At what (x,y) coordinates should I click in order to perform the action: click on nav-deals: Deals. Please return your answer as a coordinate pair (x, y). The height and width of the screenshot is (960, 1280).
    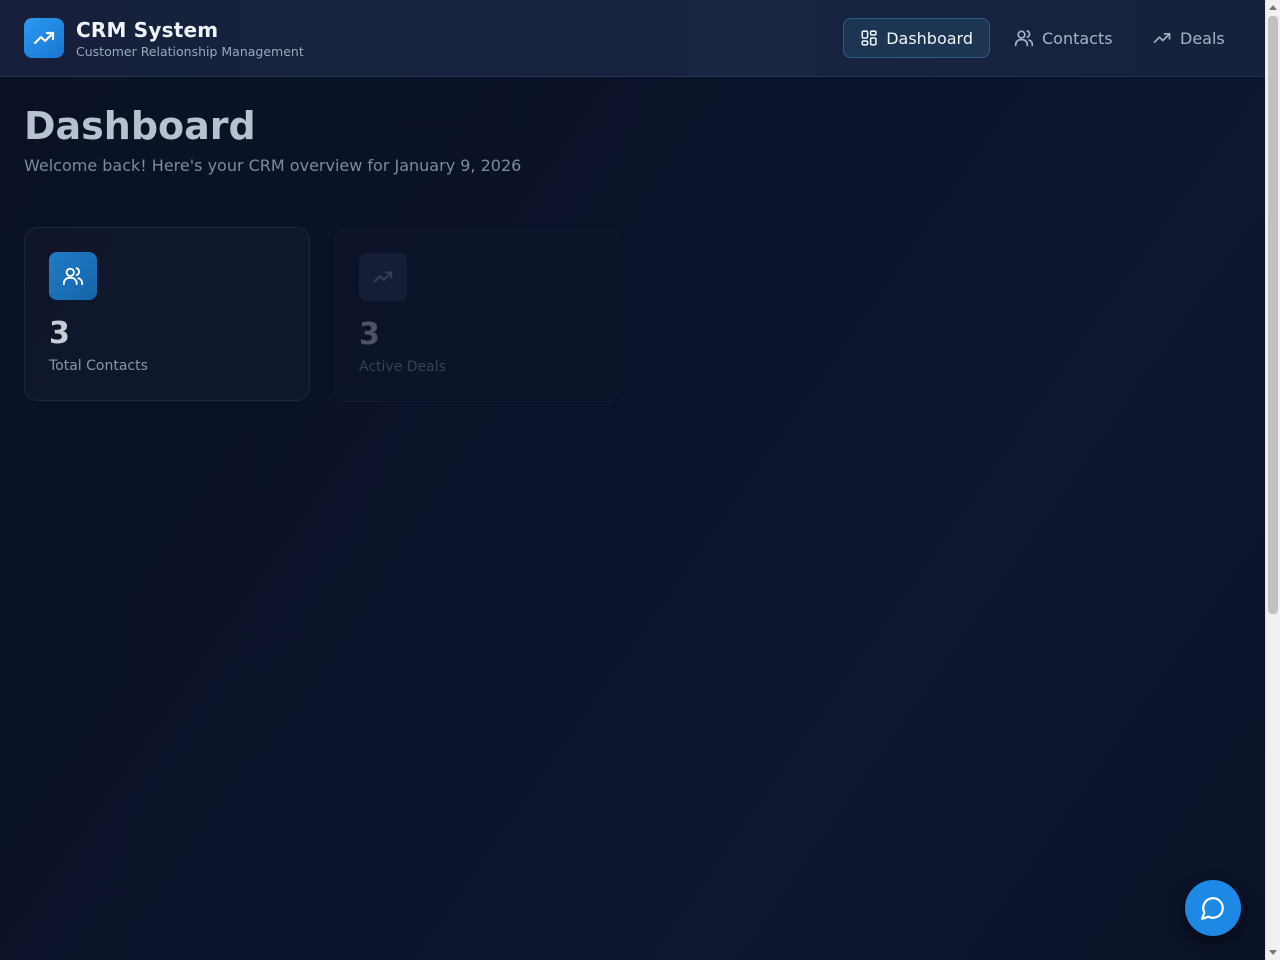
    Looking at the image, I should click on (1188, 38).